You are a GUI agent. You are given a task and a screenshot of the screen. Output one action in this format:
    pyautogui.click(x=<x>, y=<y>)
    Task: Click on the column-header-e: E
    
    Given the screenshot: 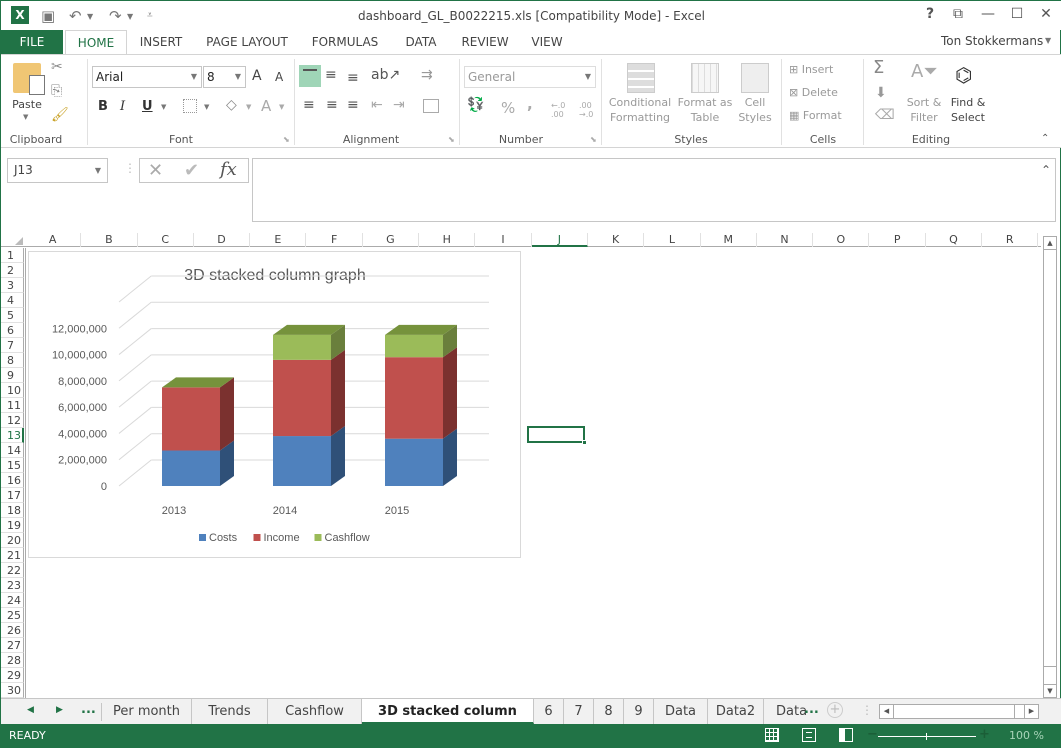 What is the action you would take?
    pyautogui.click(x=278, y=240)
    